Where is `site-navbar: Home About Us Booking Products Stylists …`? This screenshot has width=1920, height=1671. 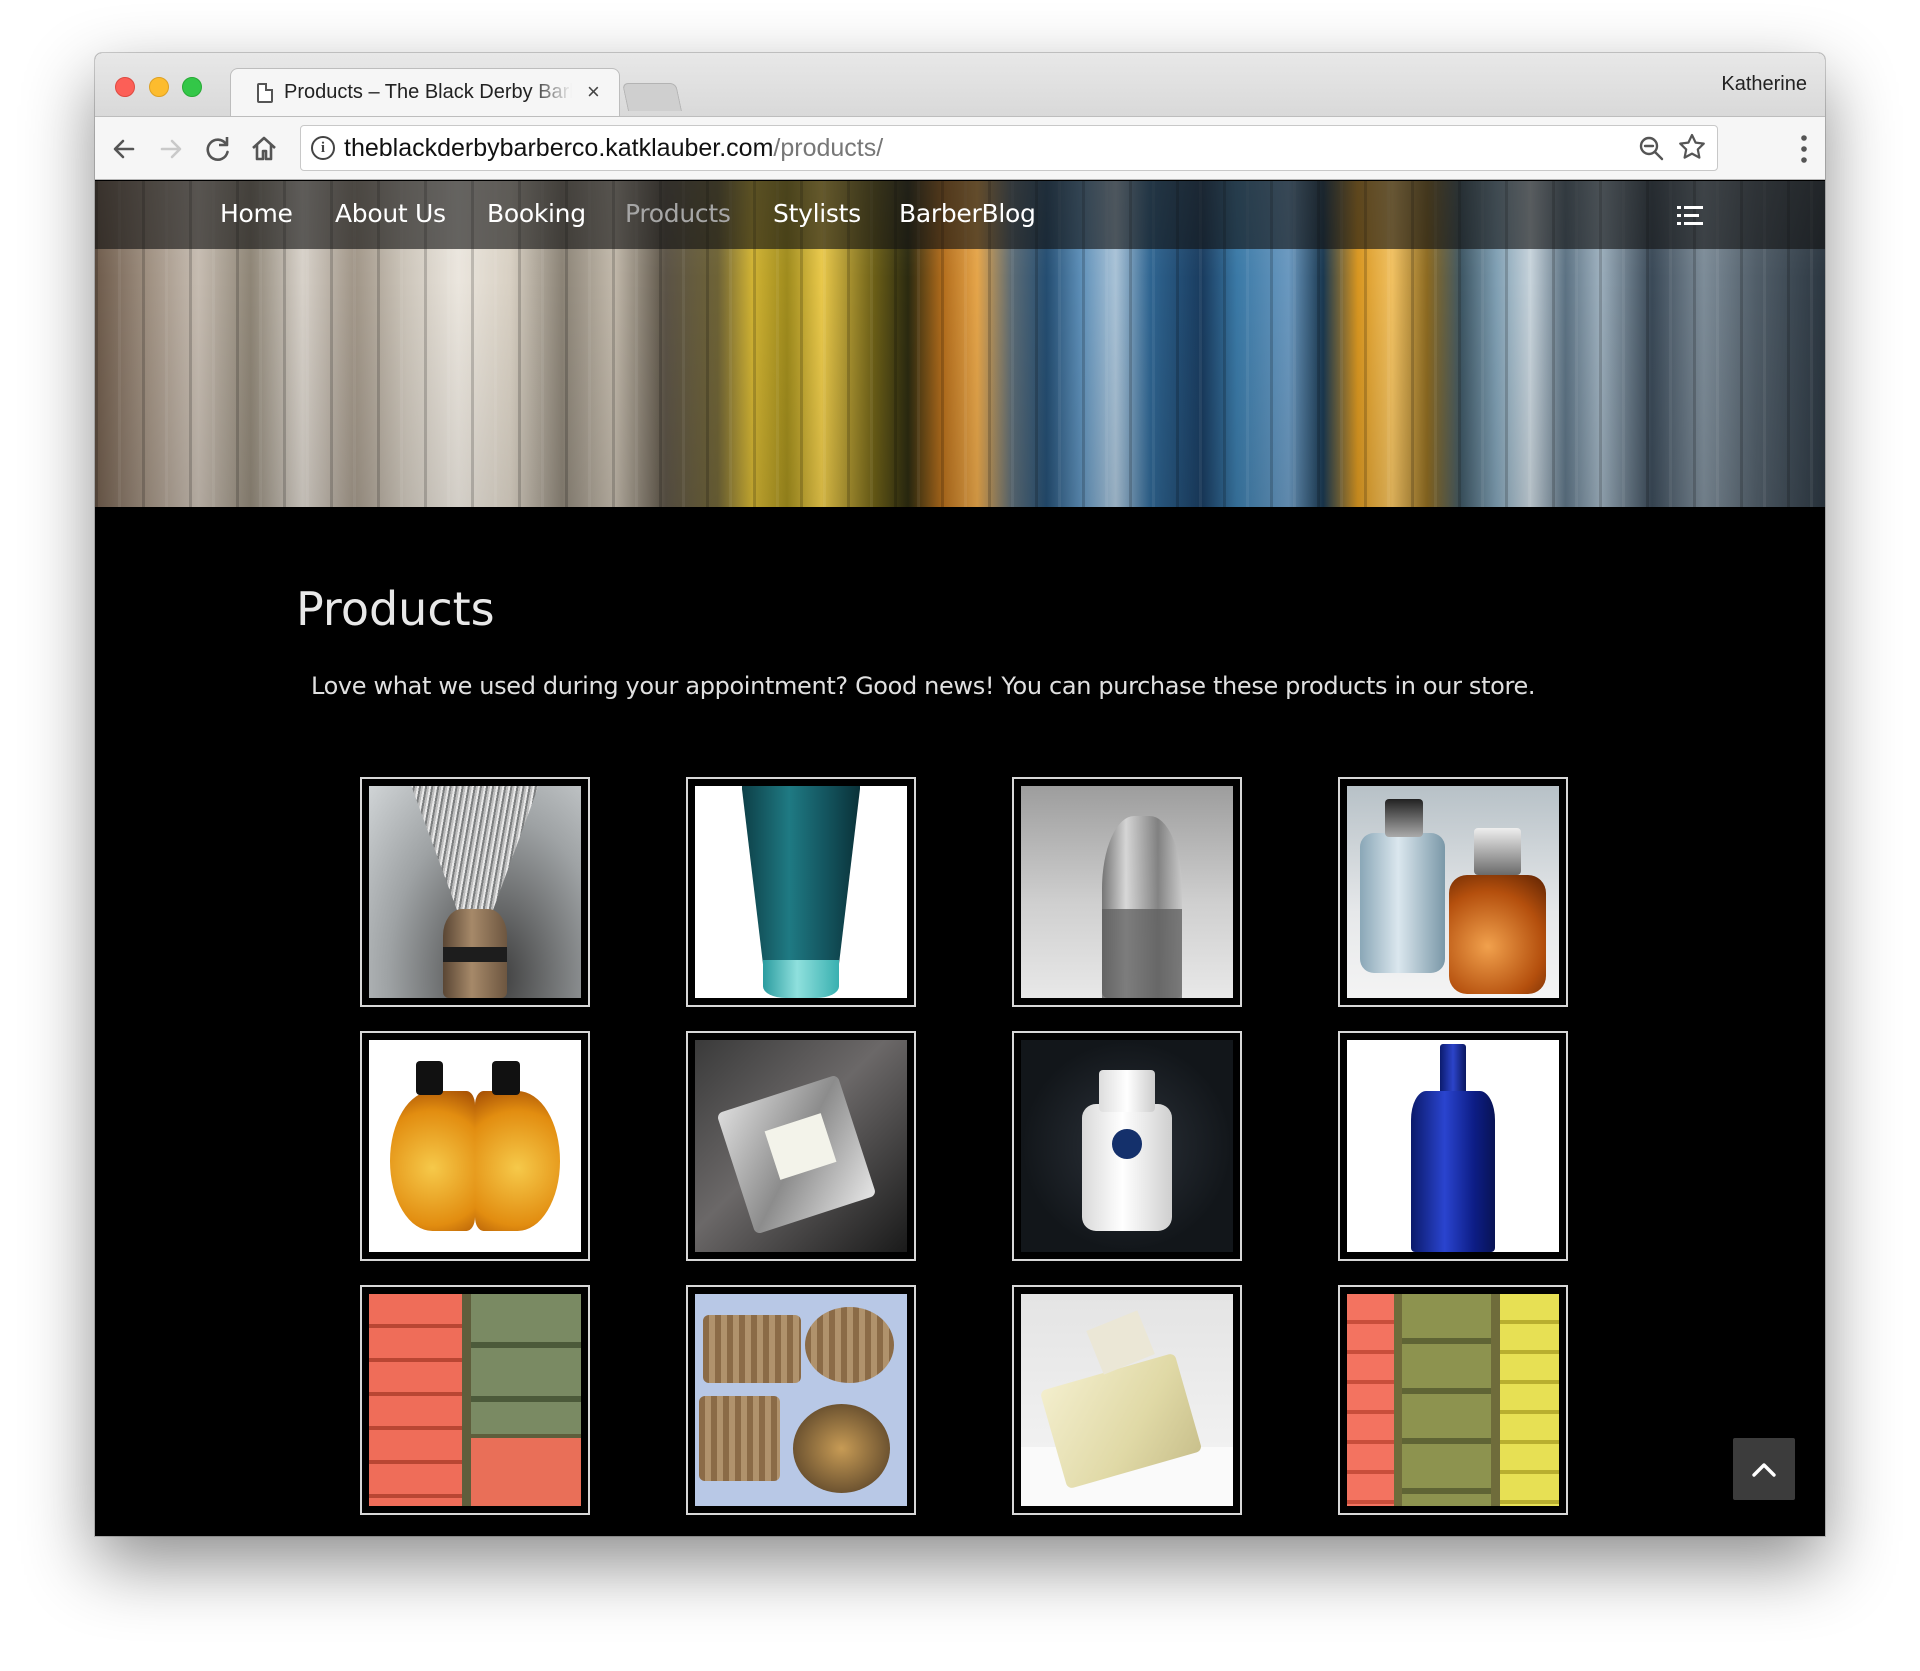 site-navbar: Home About Us Booking Products Stylists … is located at coordinates (960, 215).